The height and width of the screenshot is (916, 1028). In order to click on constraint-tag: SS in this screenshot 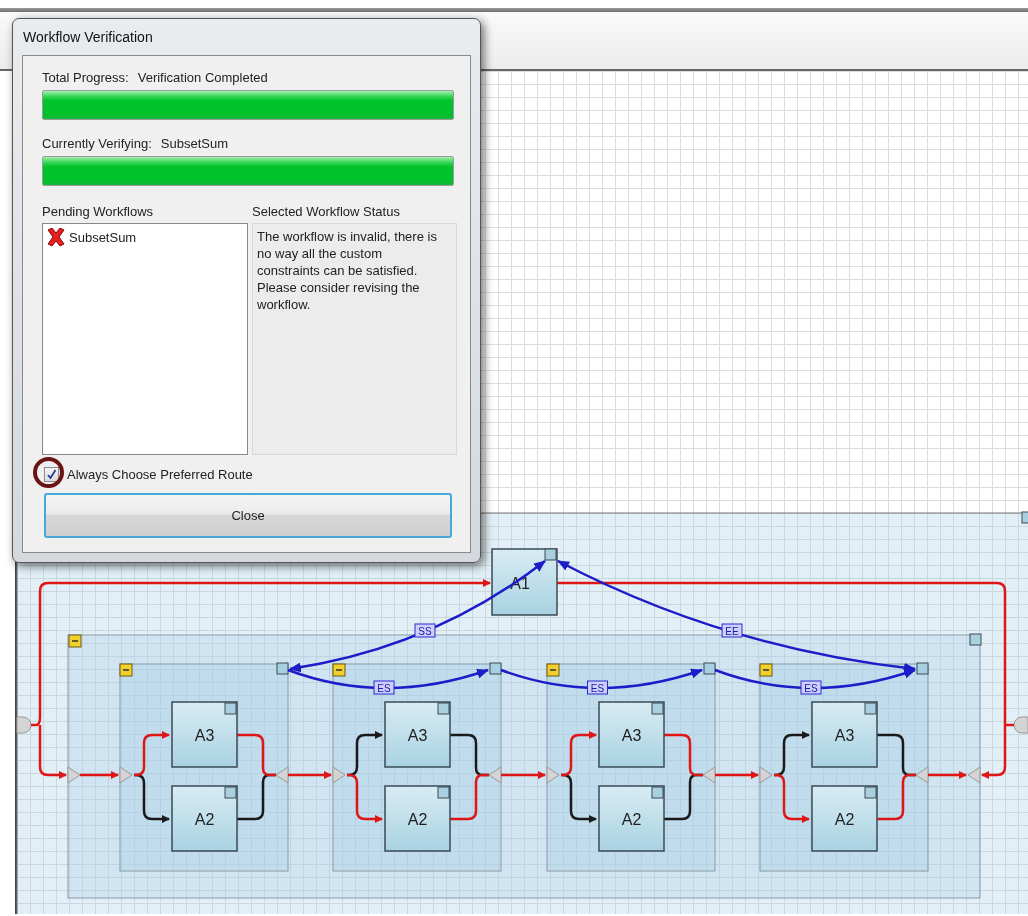, I will do `click(425, 630)`.